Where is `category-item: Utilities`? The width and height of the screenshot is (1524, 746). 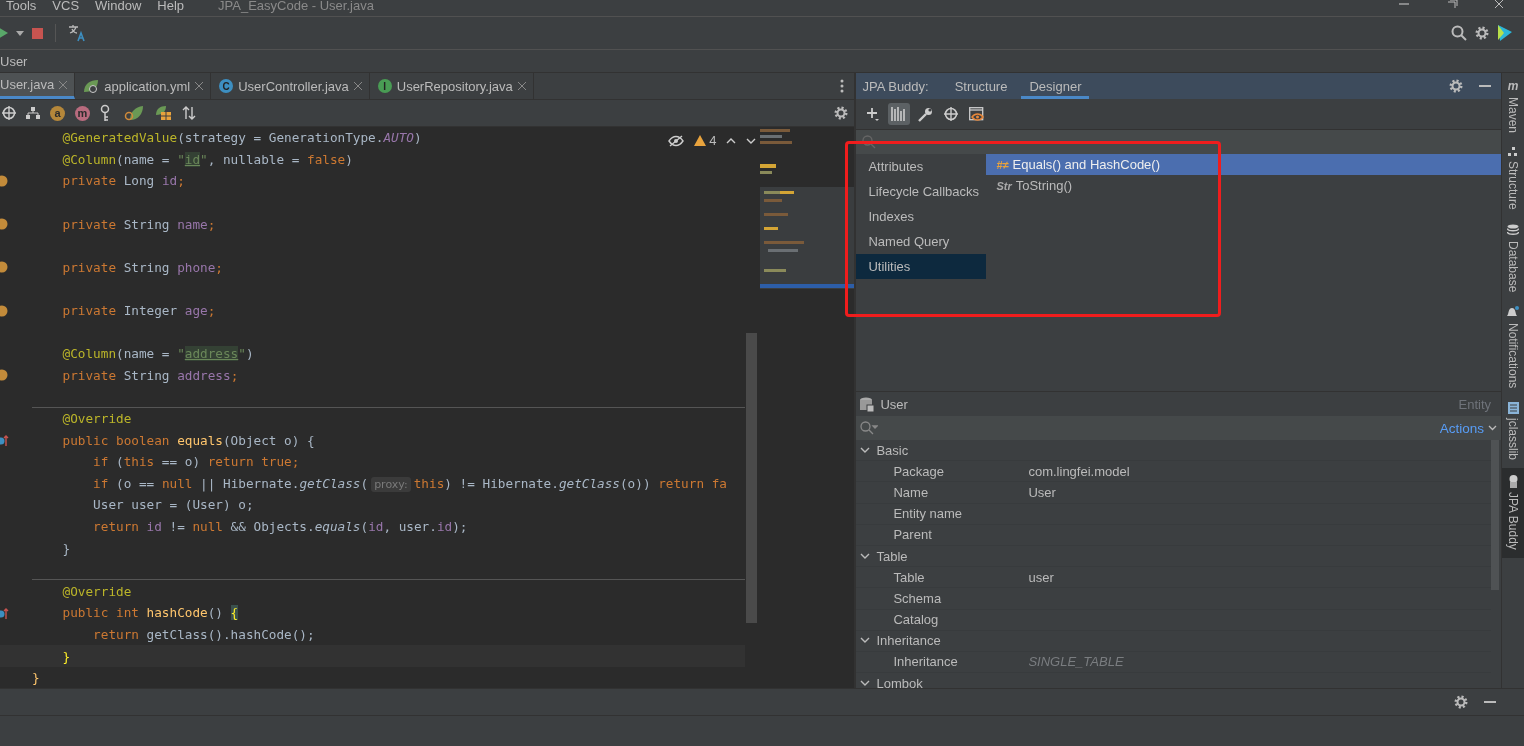
category-item: Utilities is located at coordinates (921, 266).